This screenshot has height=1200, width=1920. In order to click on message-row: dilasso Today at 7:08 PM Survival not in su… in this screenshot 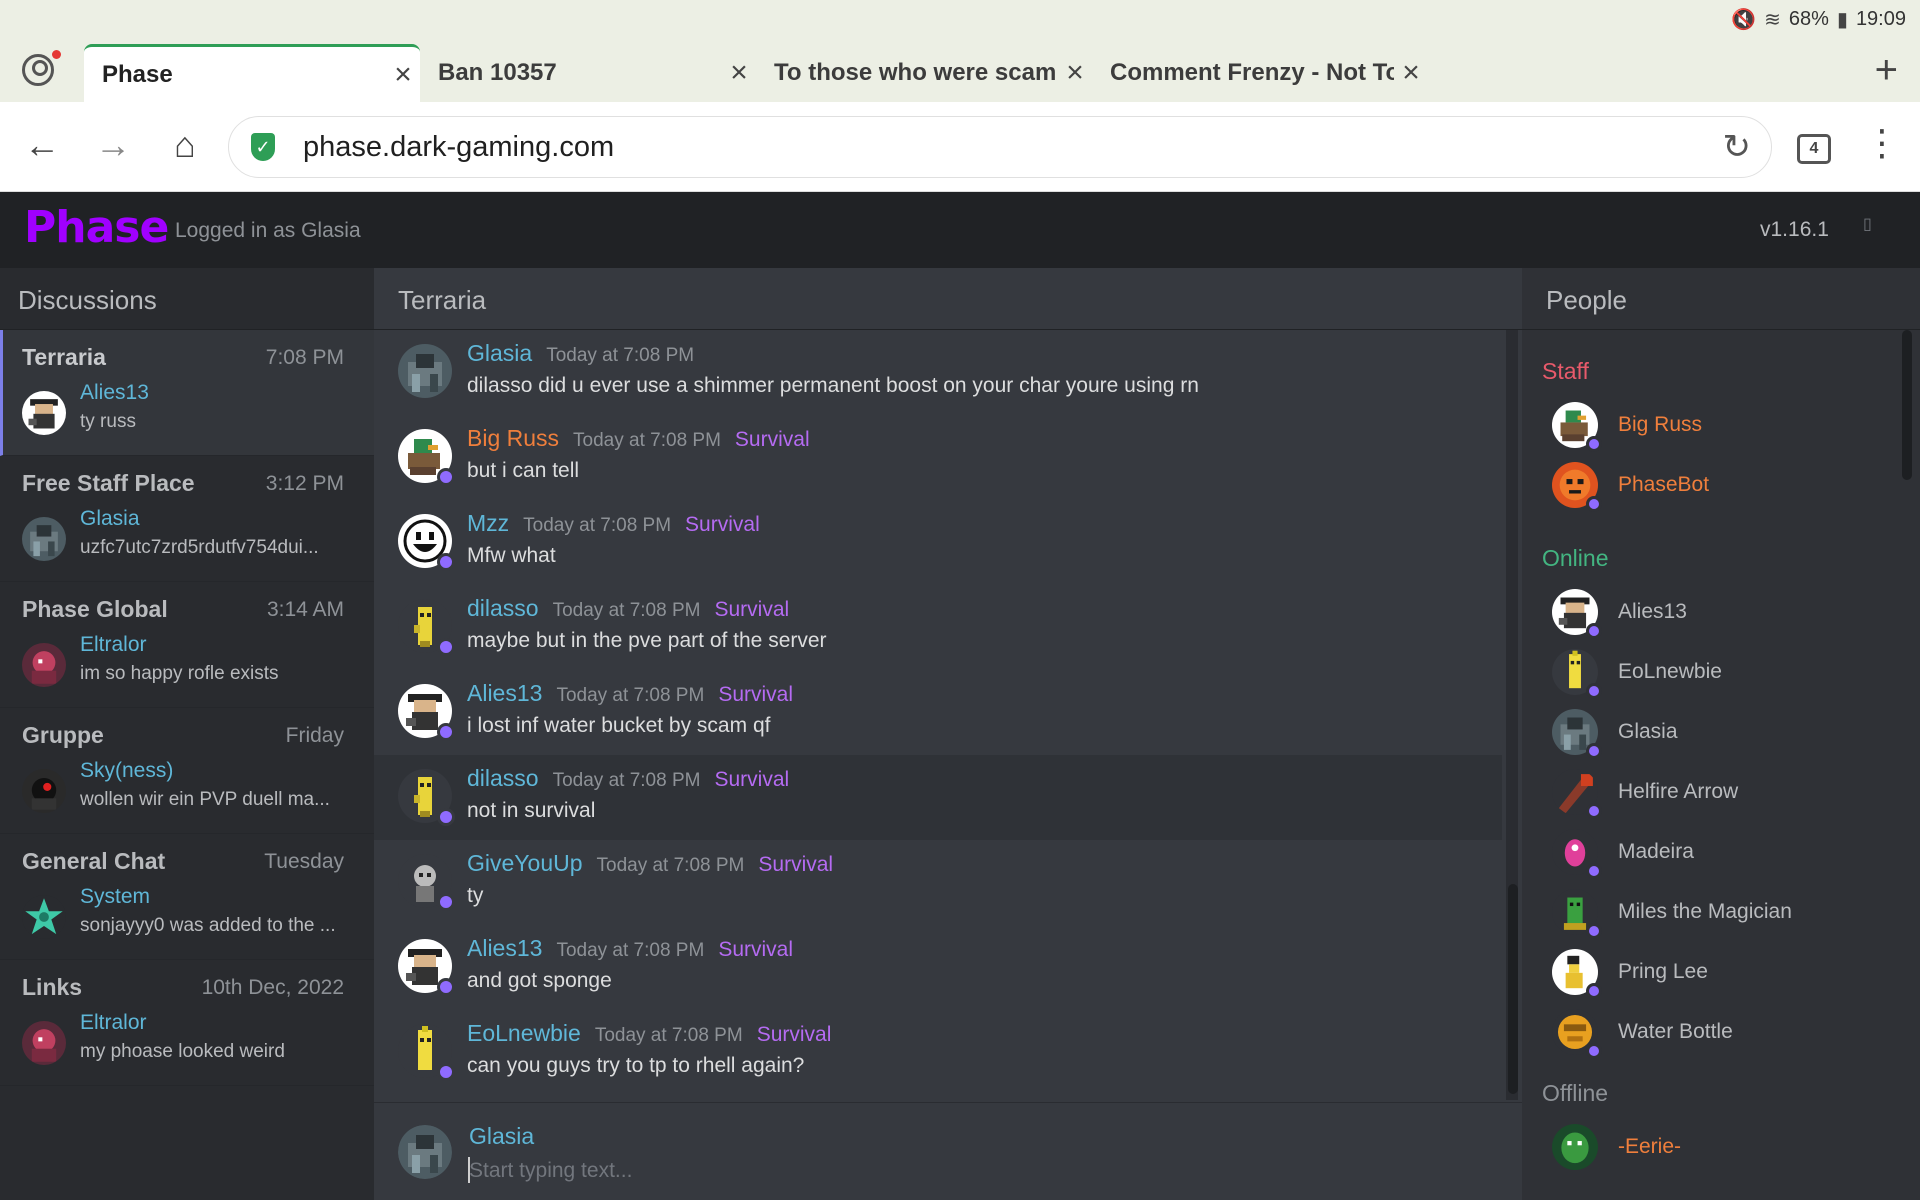, I will do `click(938, 797)`.